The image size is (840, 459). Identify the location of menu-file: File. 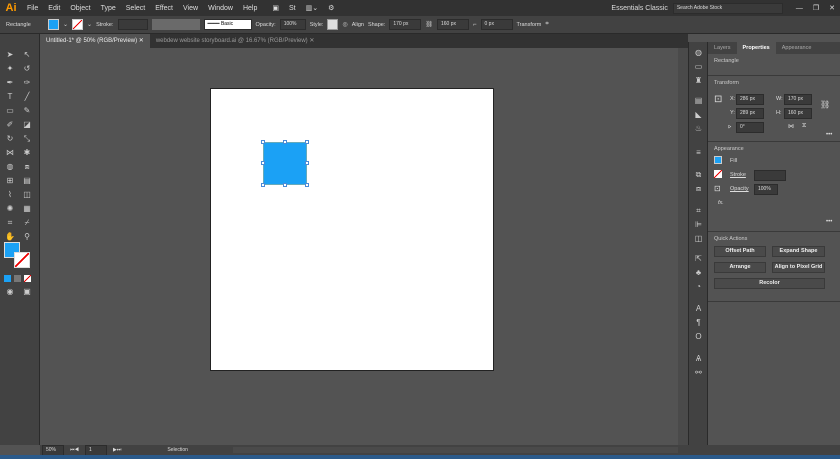
(32, 8).